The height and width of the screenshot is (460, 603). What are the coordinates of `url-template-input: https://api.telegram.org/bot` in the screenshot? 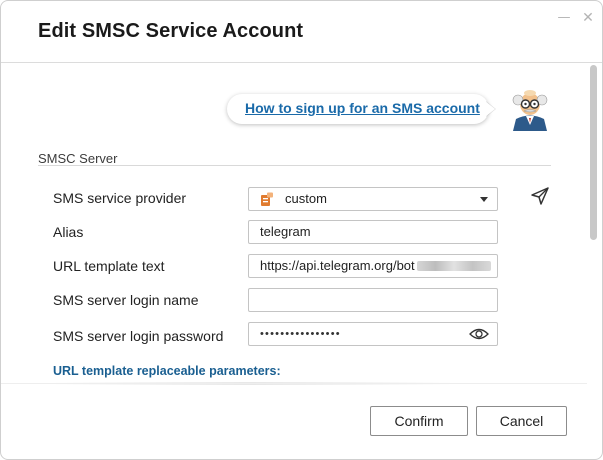 It's located at (373, 266).